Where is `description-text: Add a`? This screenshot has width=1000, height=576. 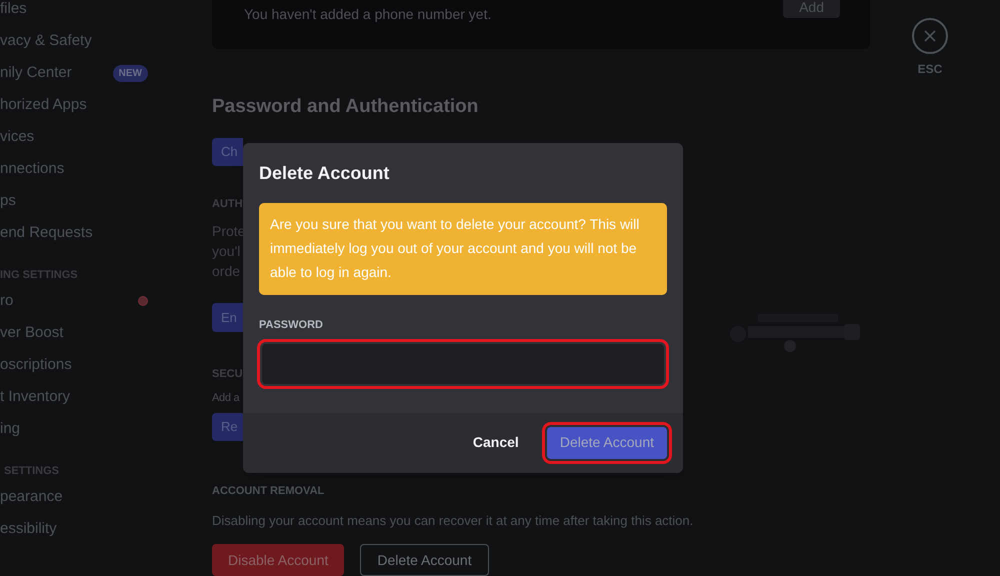
description-text: Add a is located at coordinates (226, 398).